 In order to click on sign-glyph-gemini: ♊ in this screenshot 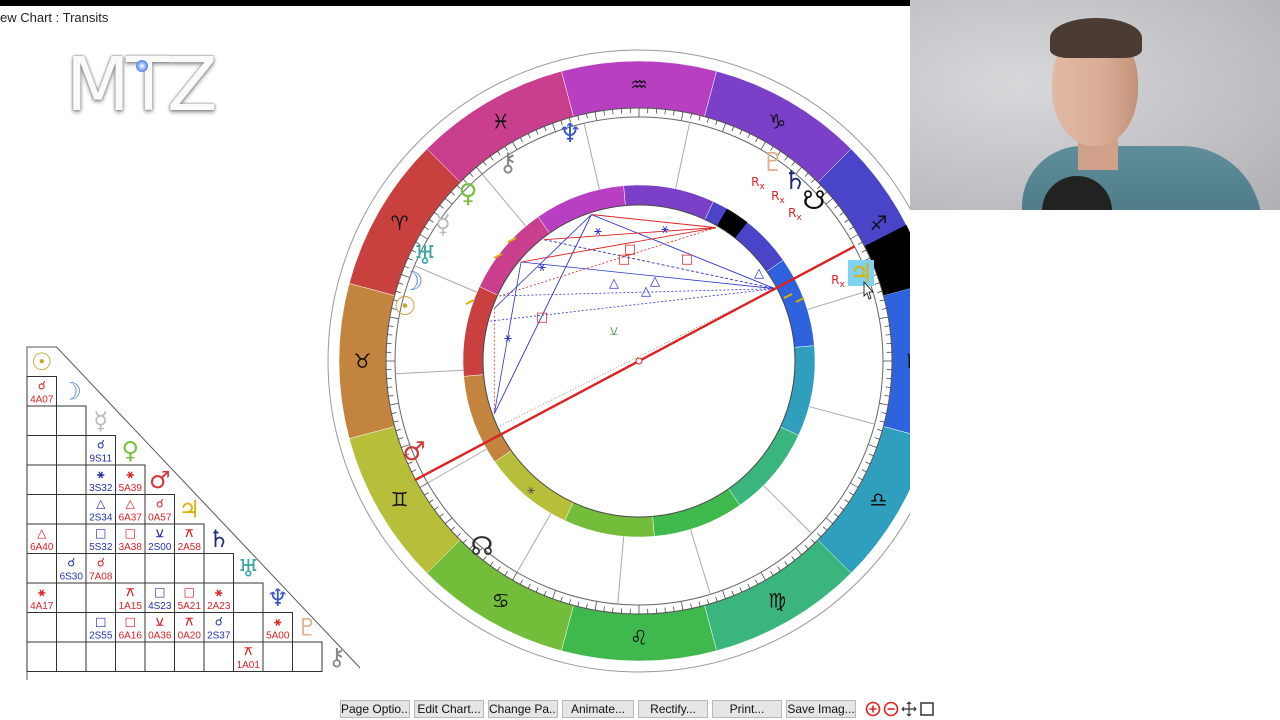, I will do `click(400, 499)`.